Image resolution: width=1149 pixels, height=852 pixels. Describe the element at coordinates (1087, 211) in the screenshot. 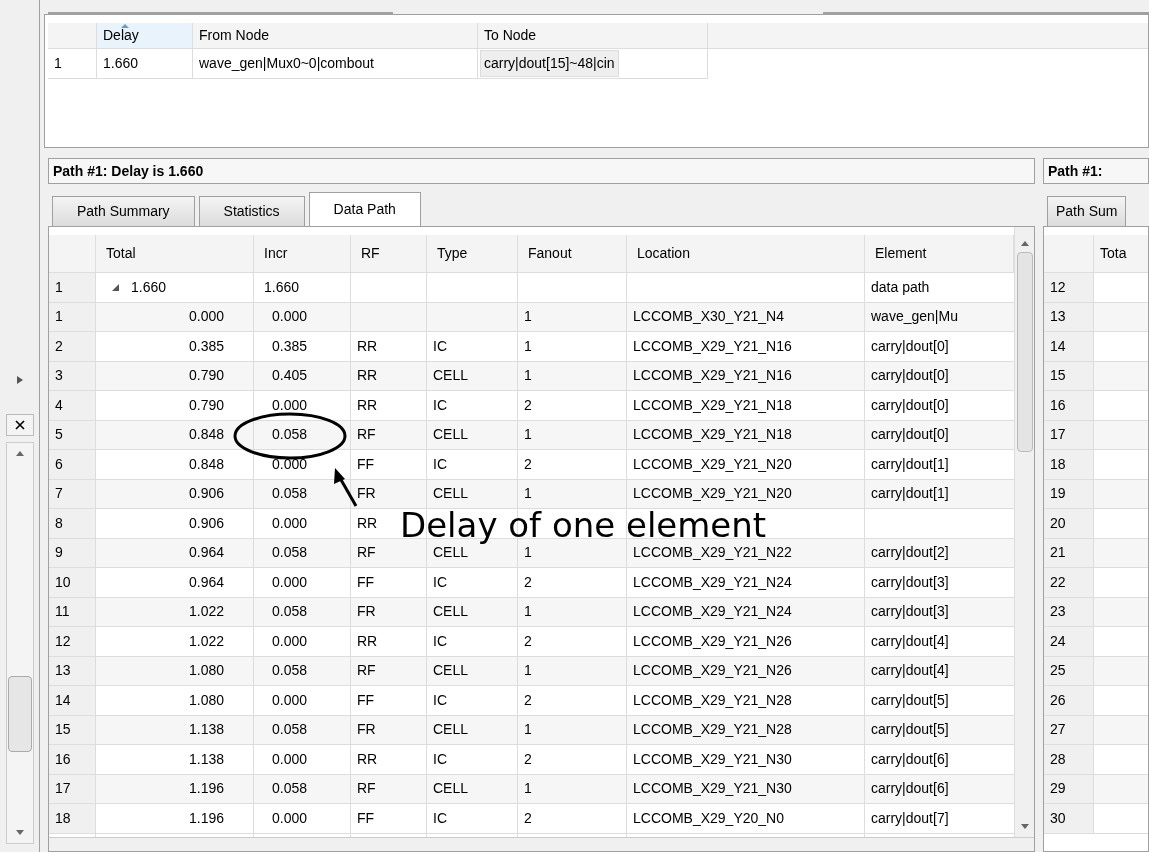

I see `tab: Path Sum` at that location.